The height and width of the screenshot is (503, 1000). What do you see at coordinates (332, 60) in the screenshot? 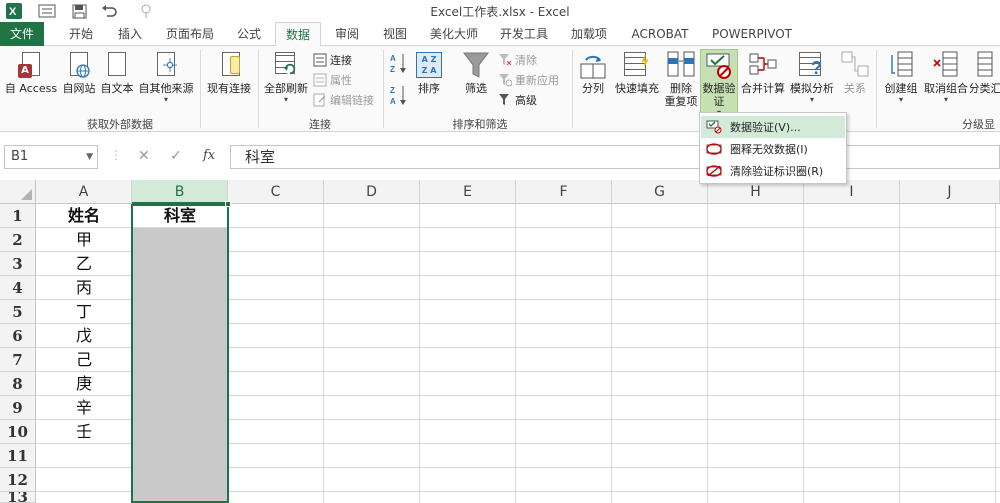
I see `connections-button: 连接` at bounding box center [332, 60].